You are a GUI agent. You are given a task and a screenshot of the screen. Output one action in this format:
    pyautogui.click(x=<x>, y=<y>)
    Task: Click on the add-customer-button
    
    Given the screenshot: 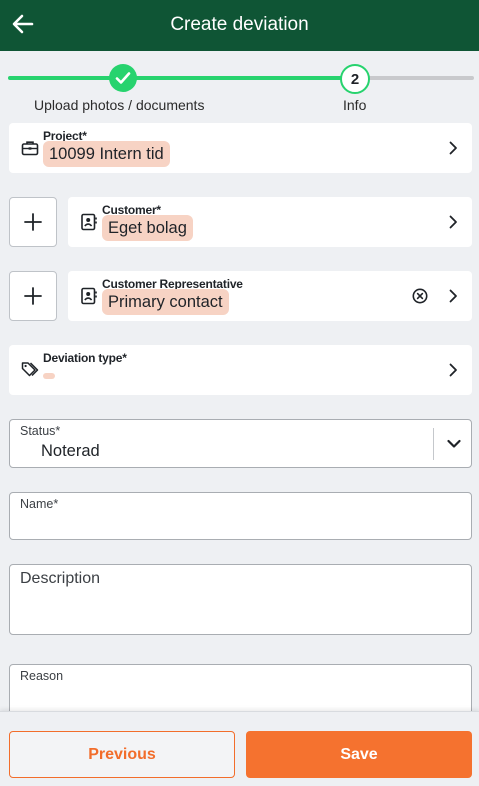 What is the action you would take?
    pyautogui.click(x=33, y=222)
    